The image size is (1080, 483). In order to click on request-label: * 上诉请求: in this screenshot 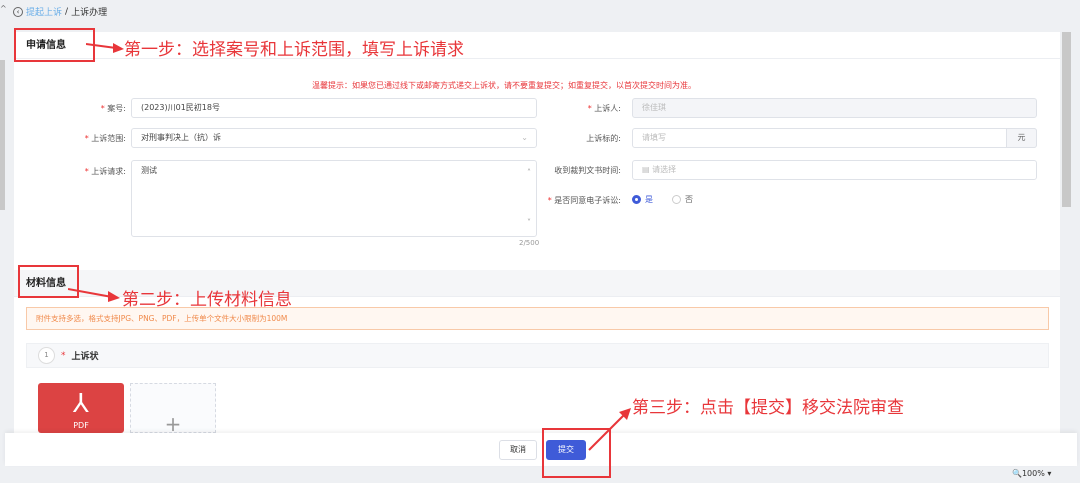, I will do `click(105, 171)`.